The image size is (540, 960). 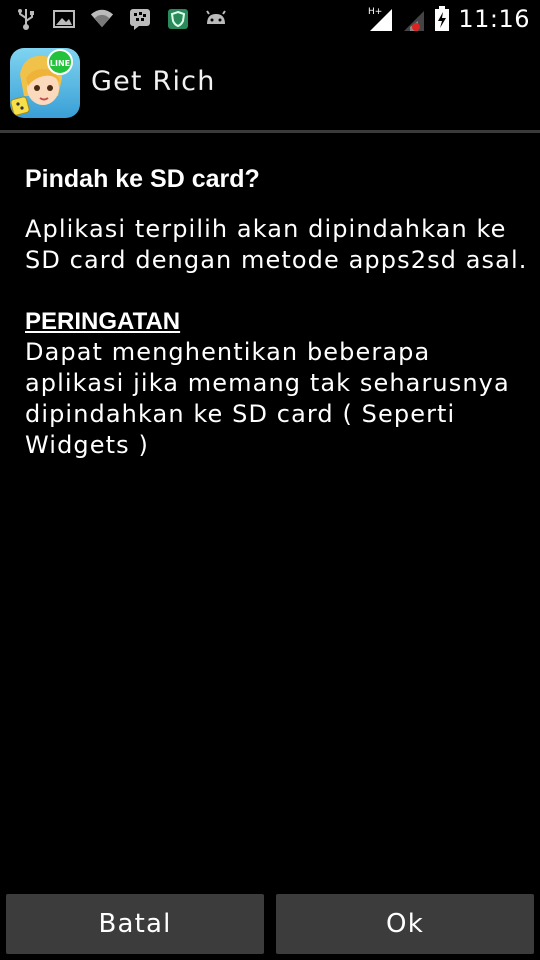 What do you see at coordinates (270, 84) in the screenshot?
I see `dialog-header: LINE Get Rich` at bounding box center [270, 84].